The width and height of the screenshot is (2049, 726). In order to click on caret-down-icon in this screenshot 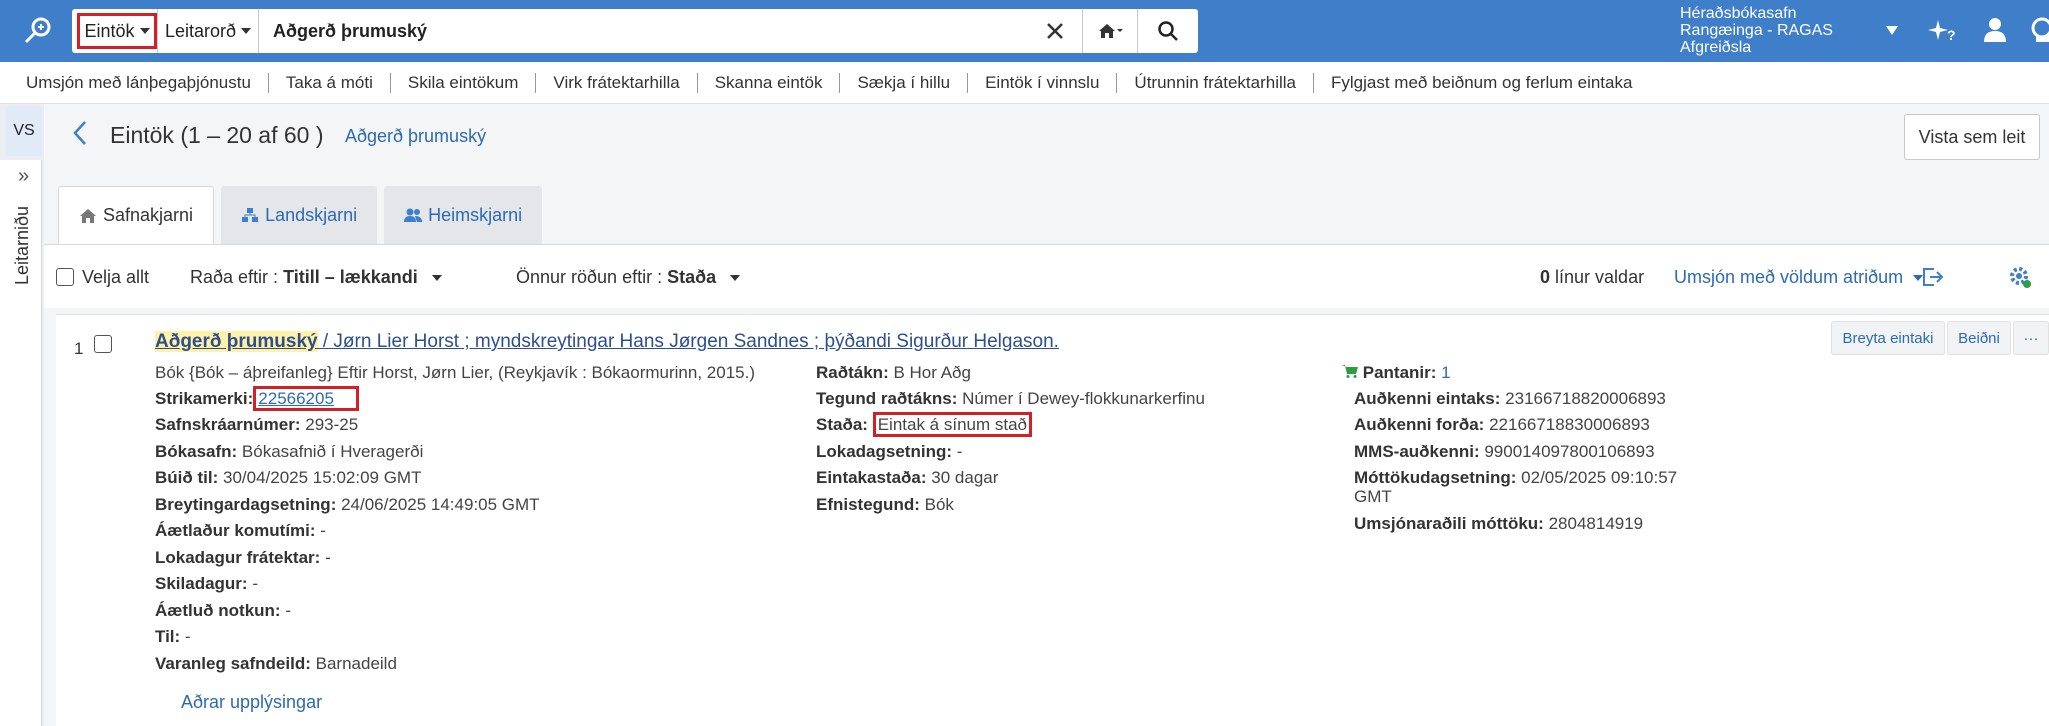, I will do `click(1892, 33)`.